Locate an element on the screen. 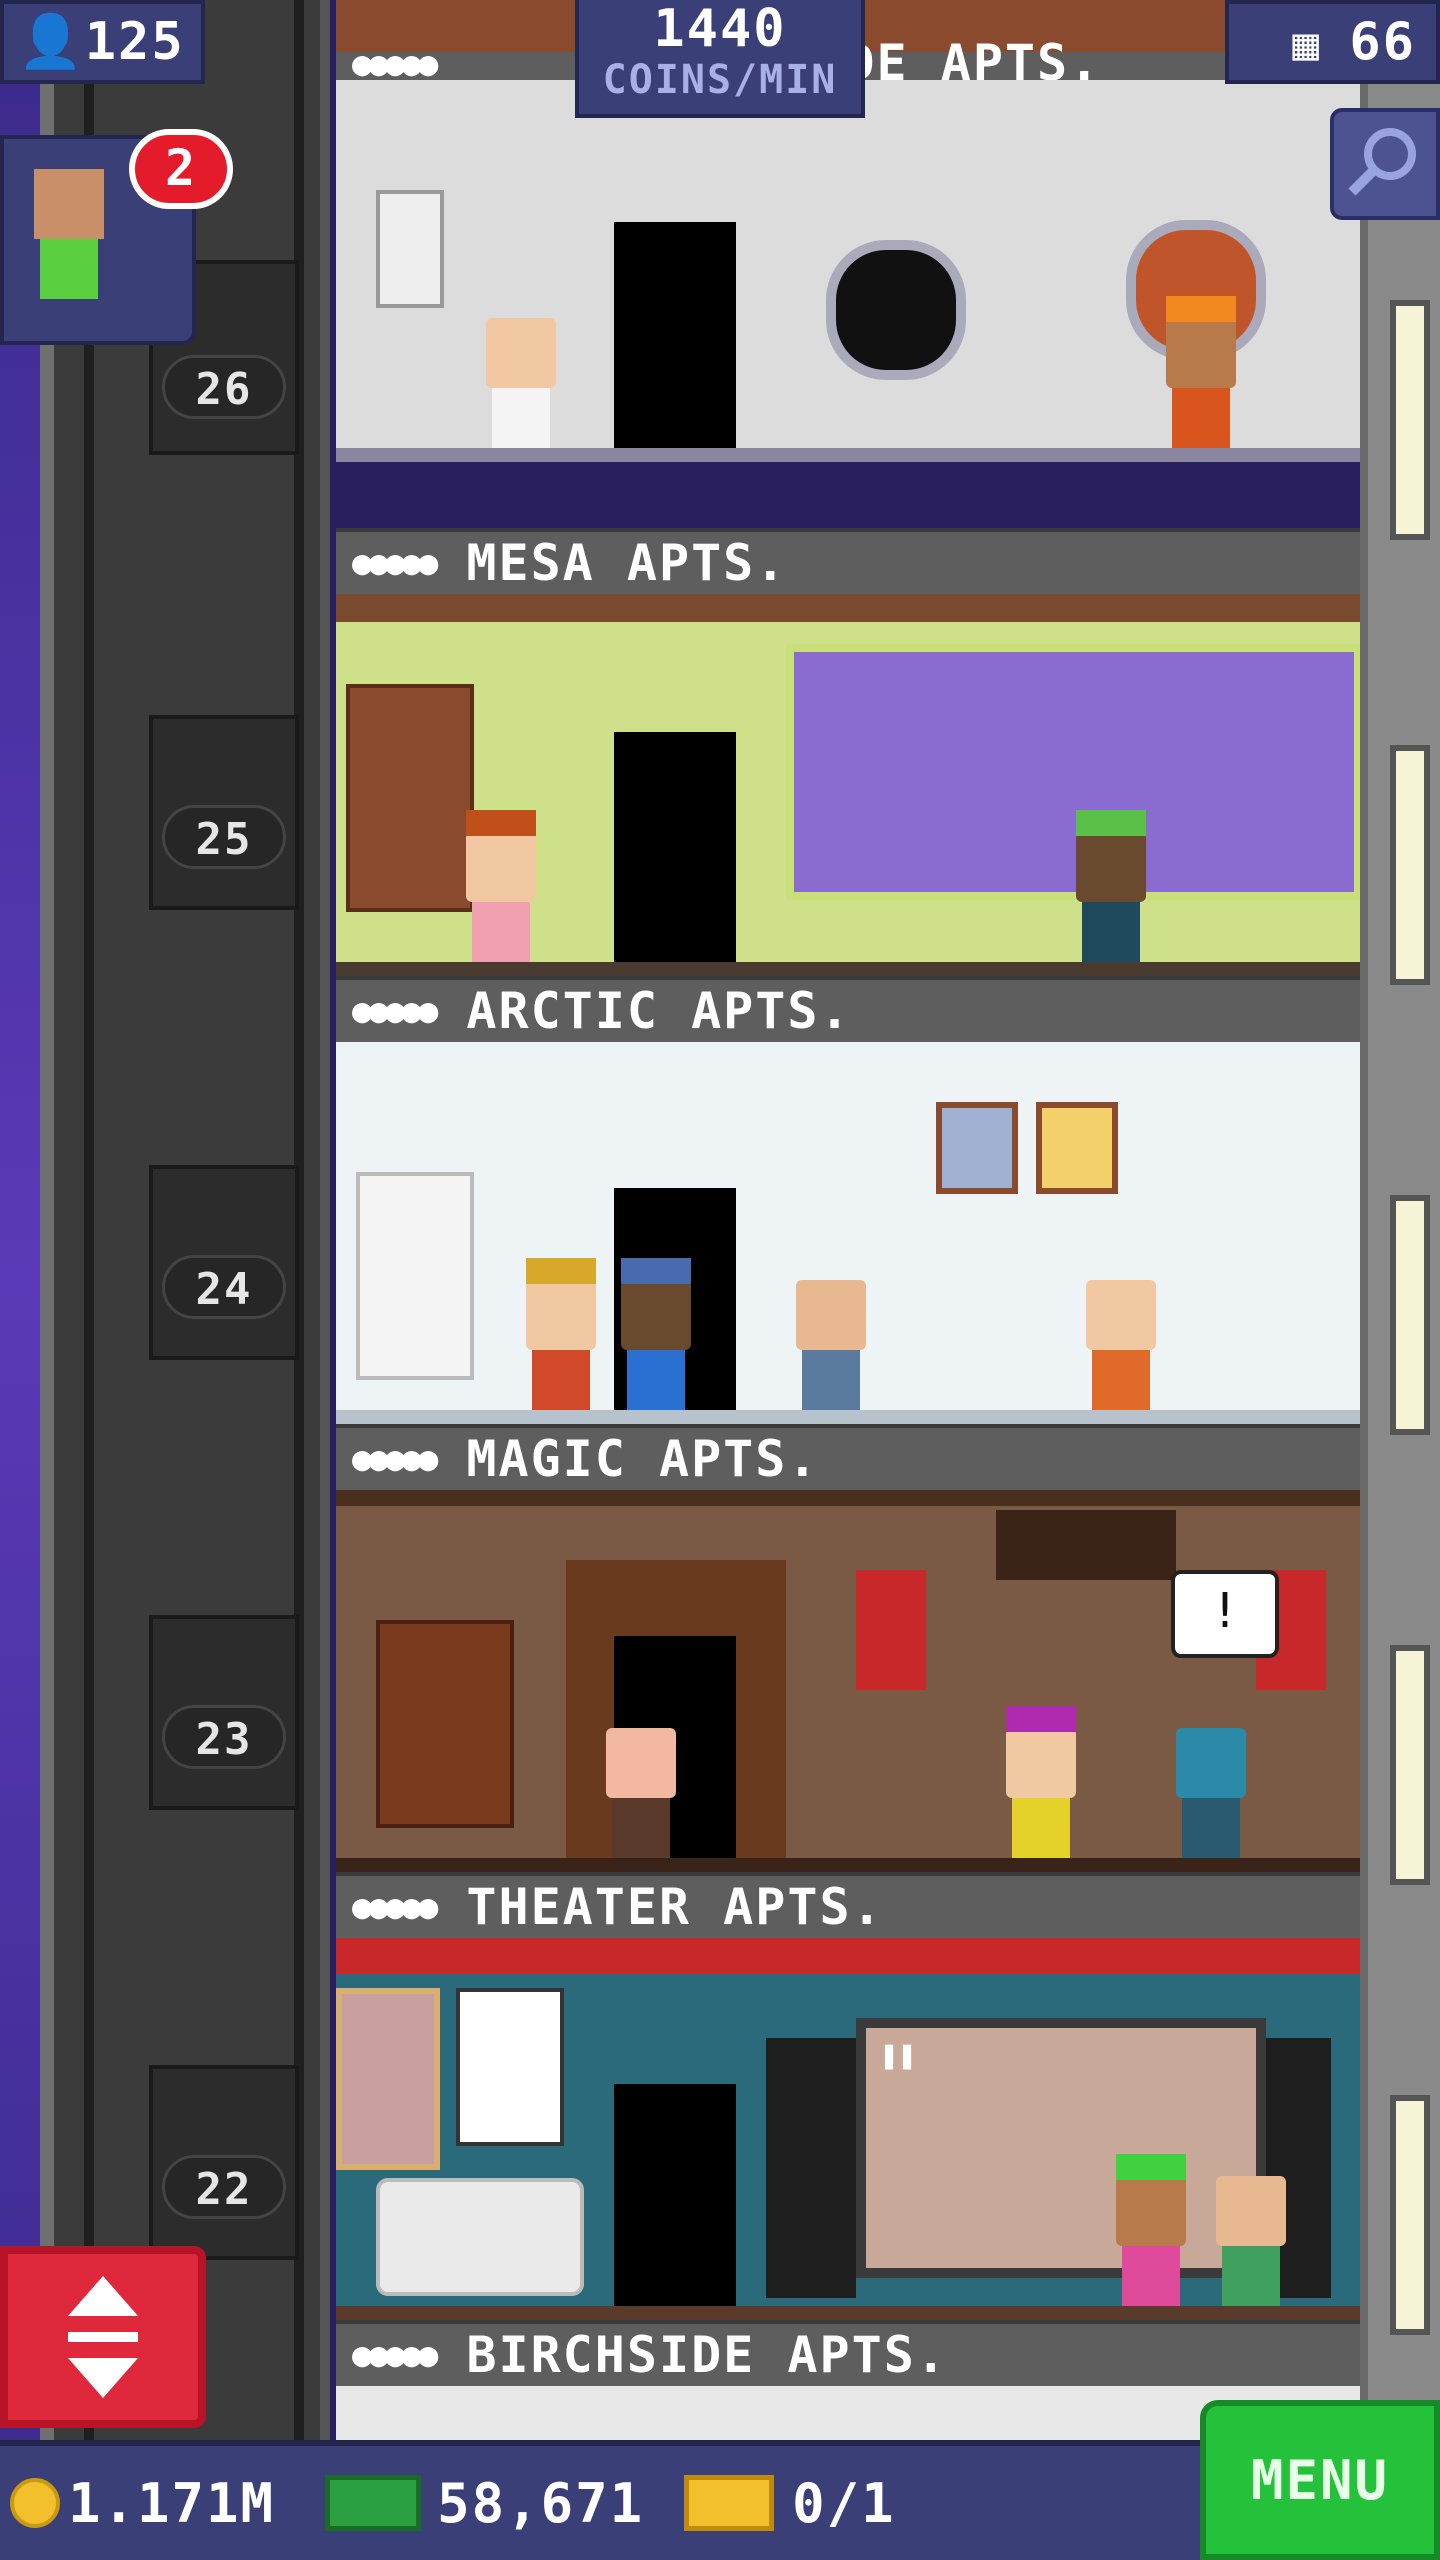 The width and height of the screenshot is (1440, 2560). visitor-head is located at coordinates (69, 204).